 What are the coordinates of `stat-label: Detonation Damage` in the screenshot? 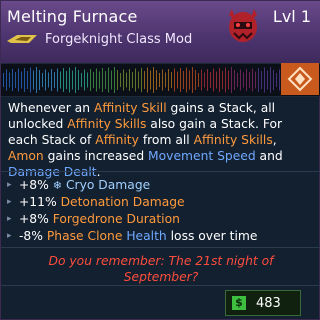 It's located at (122, 202).